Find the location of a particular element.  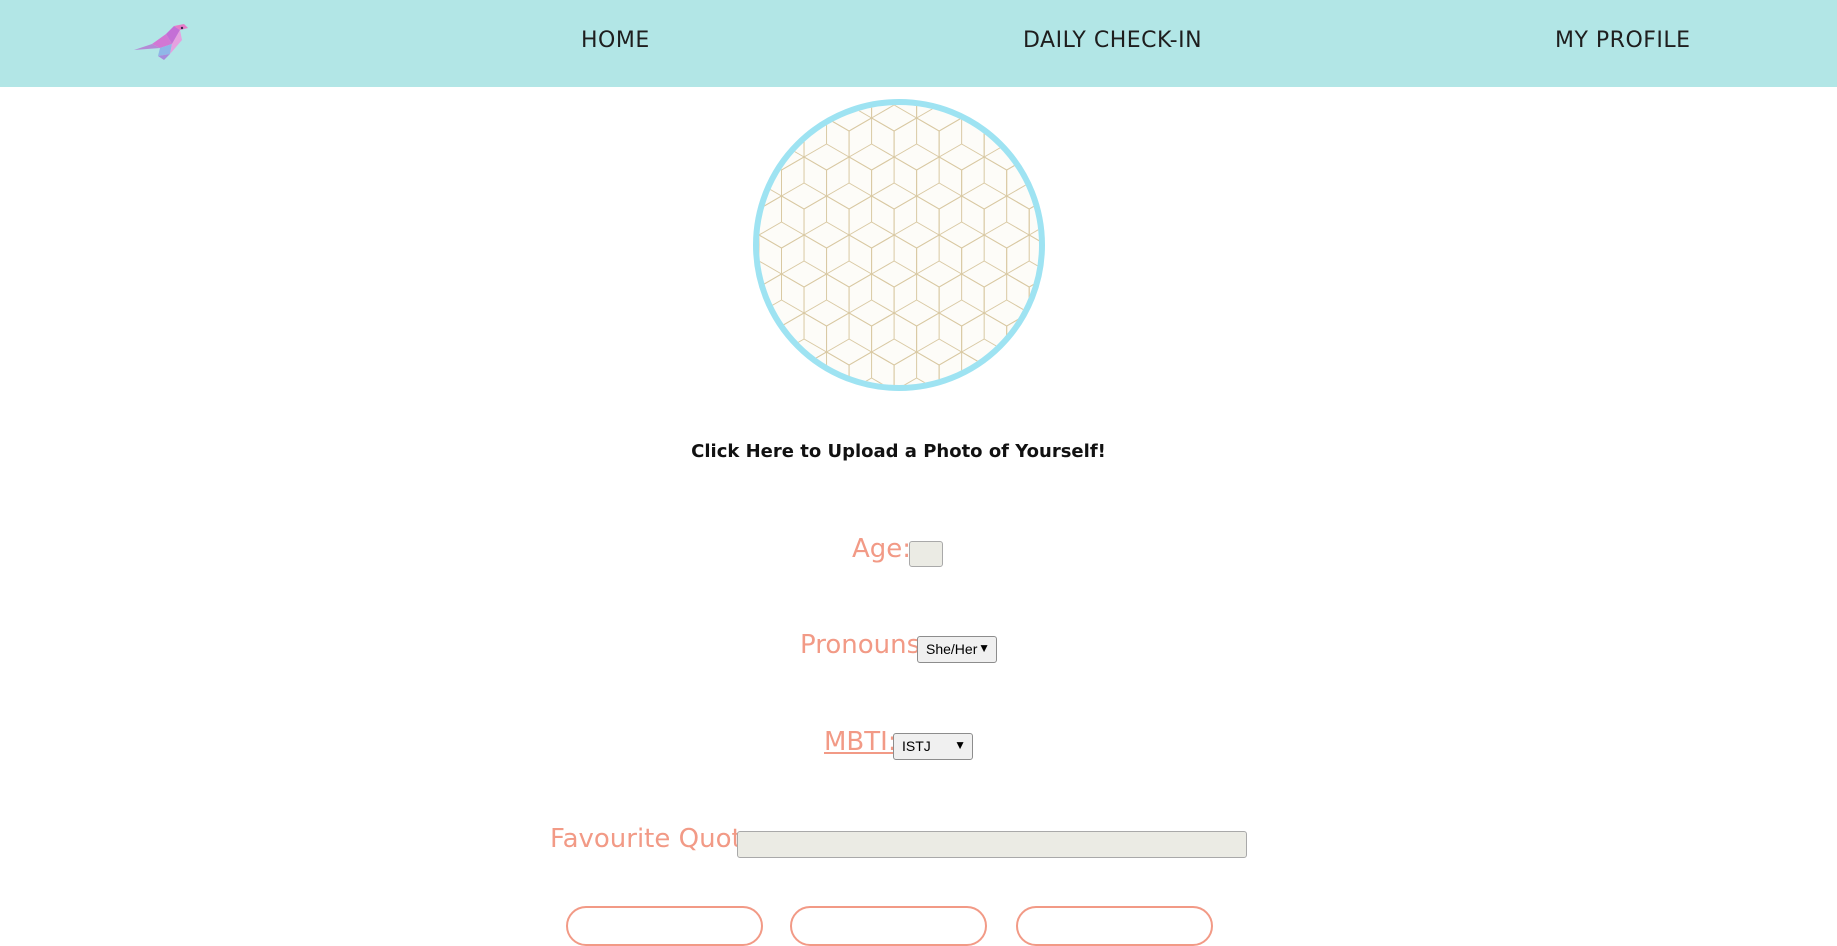

nav-my-profile-link: MY PROFILE is located at coordinates (1623, 40).